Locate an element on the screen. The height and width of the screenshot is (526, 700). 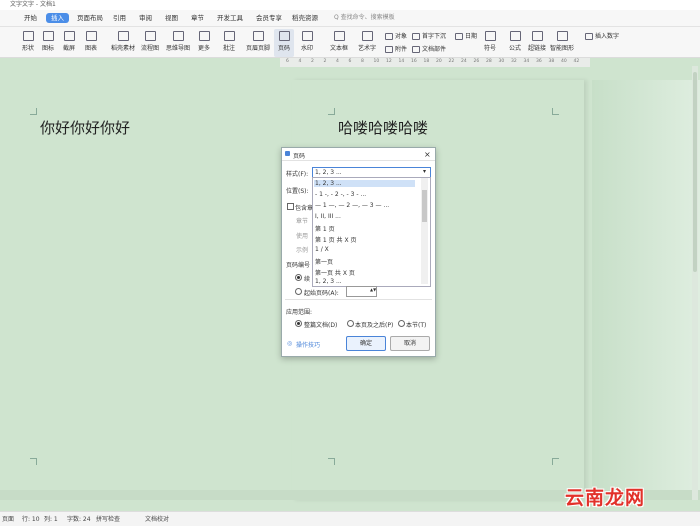
menu-item-section: 章节 is located at coordinates (197, 18).